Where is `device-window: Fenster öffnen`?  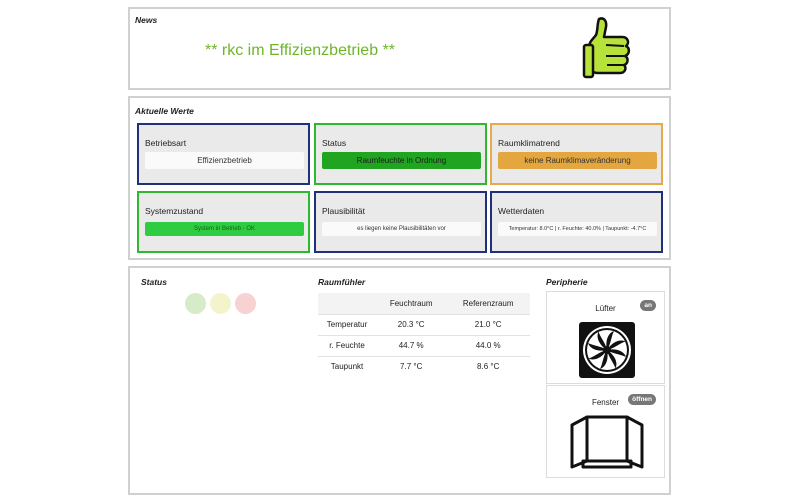 device-window: Fenster öffnen is located at coordinates (605, 431).